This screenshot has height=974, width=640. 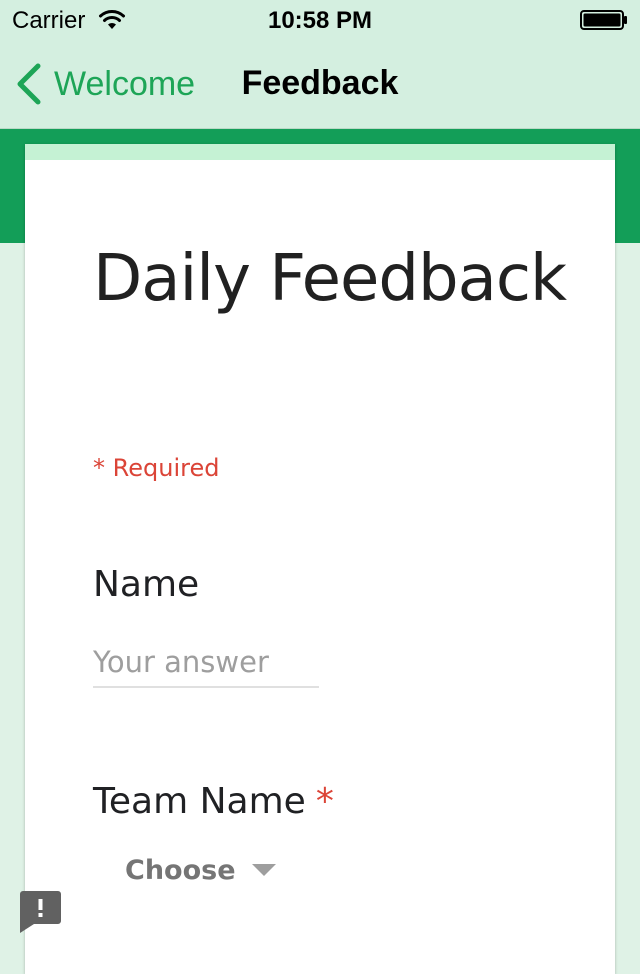 I want to click on question-label-name: Name, so click(x=146, y=584).